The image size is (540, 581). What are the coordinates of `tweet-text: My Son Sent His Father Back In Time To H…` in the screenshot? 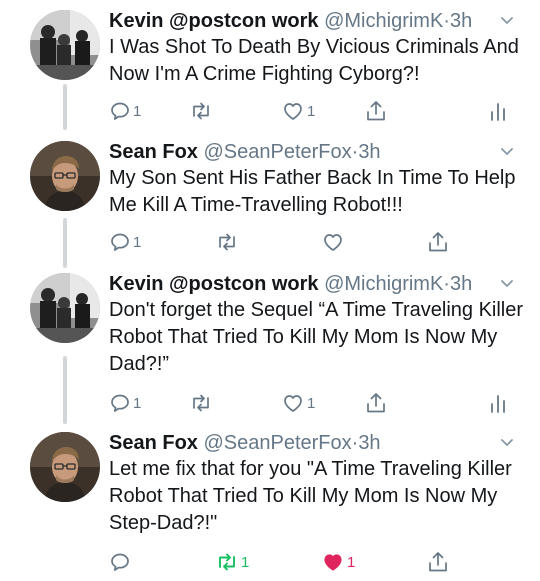 It's located at (312, 191).